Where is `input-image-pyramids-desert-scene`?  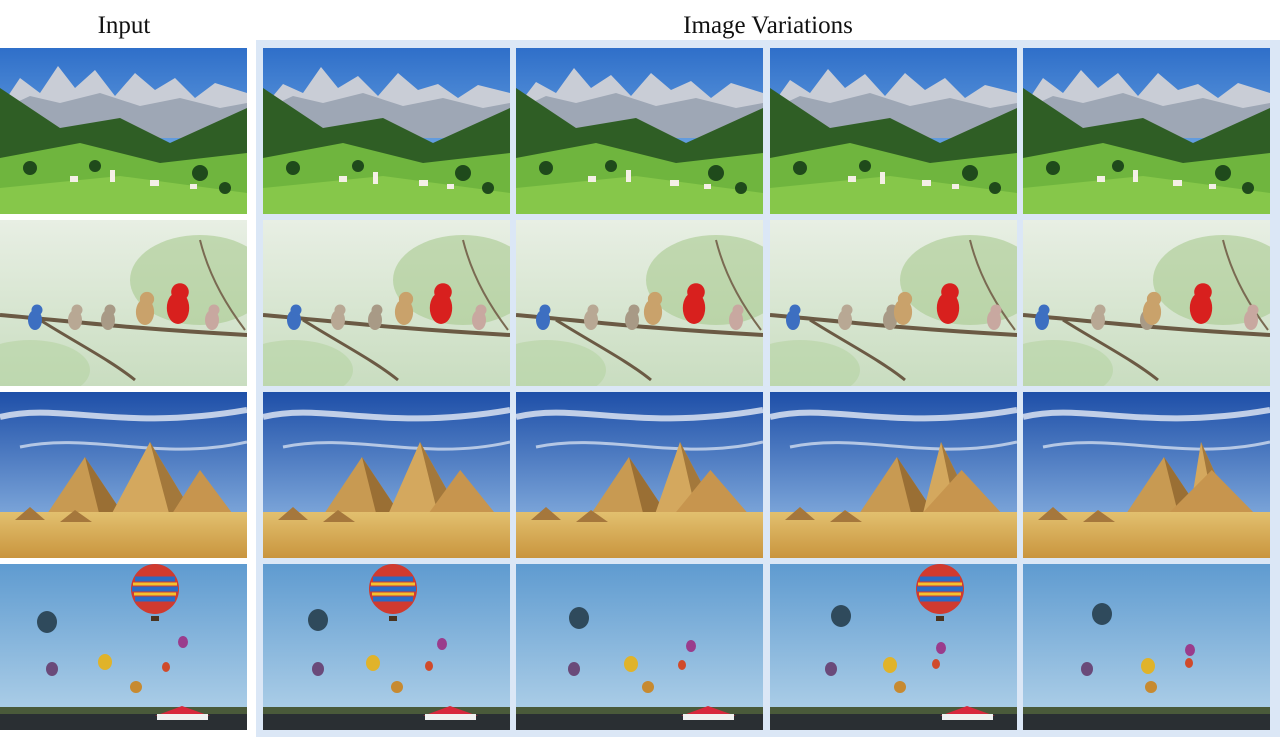
input-image-pyramids-desert-scene is located at coordinates (123, 475).